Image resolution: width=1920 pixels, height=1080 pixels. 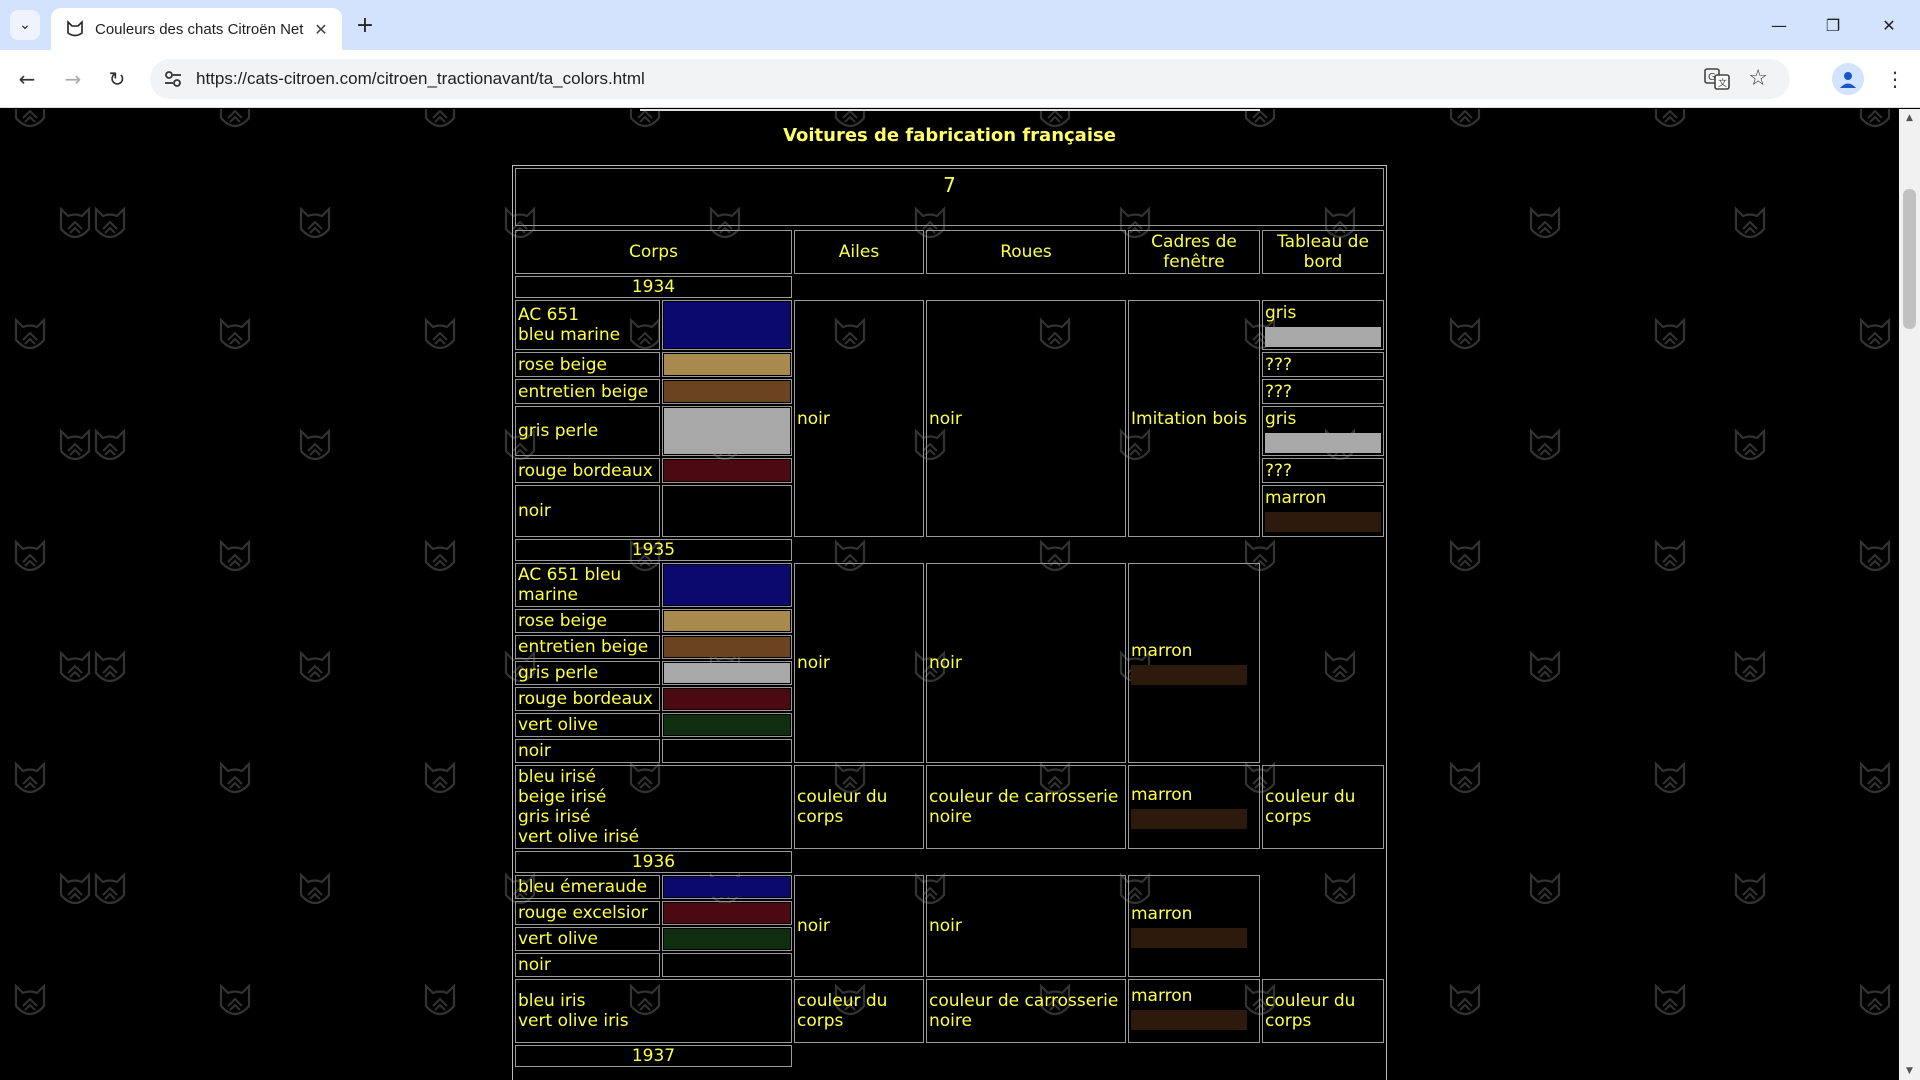 I want to click on arrow-left-icon: ←, so click(x=27, y=79).